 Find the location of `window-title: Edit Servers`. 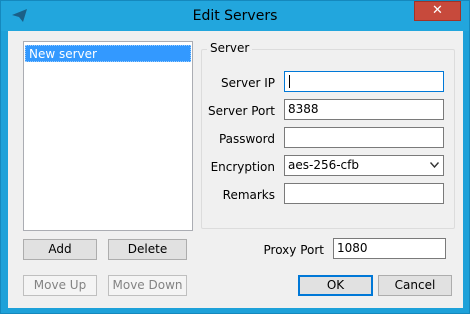

window-title: Edit Servers is located at coordinates (235, 16).